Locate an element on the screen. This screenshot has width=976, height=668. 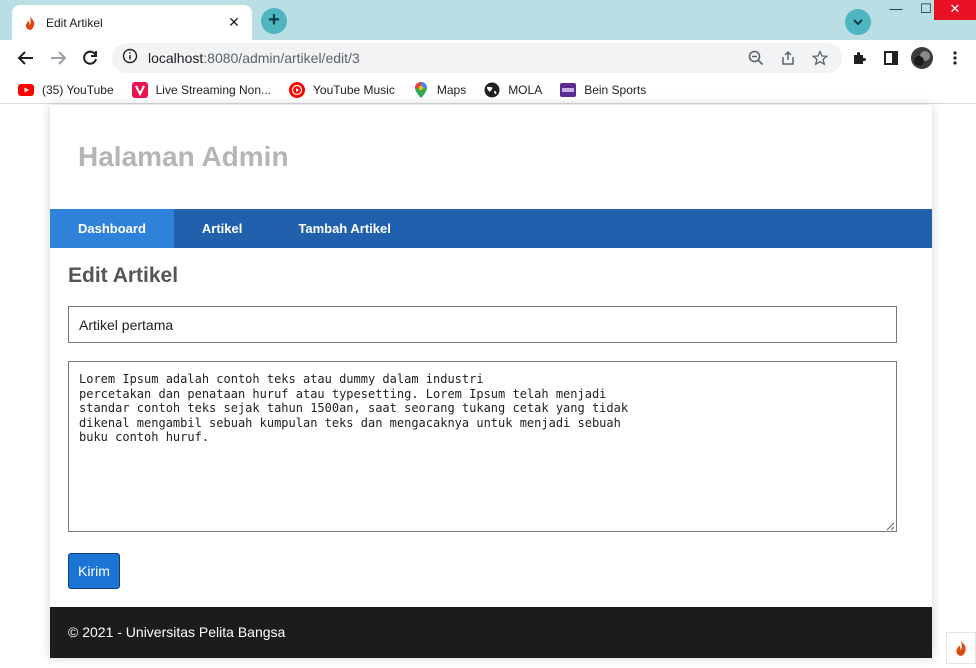
bein-icon is located at coordinates (568, 90).